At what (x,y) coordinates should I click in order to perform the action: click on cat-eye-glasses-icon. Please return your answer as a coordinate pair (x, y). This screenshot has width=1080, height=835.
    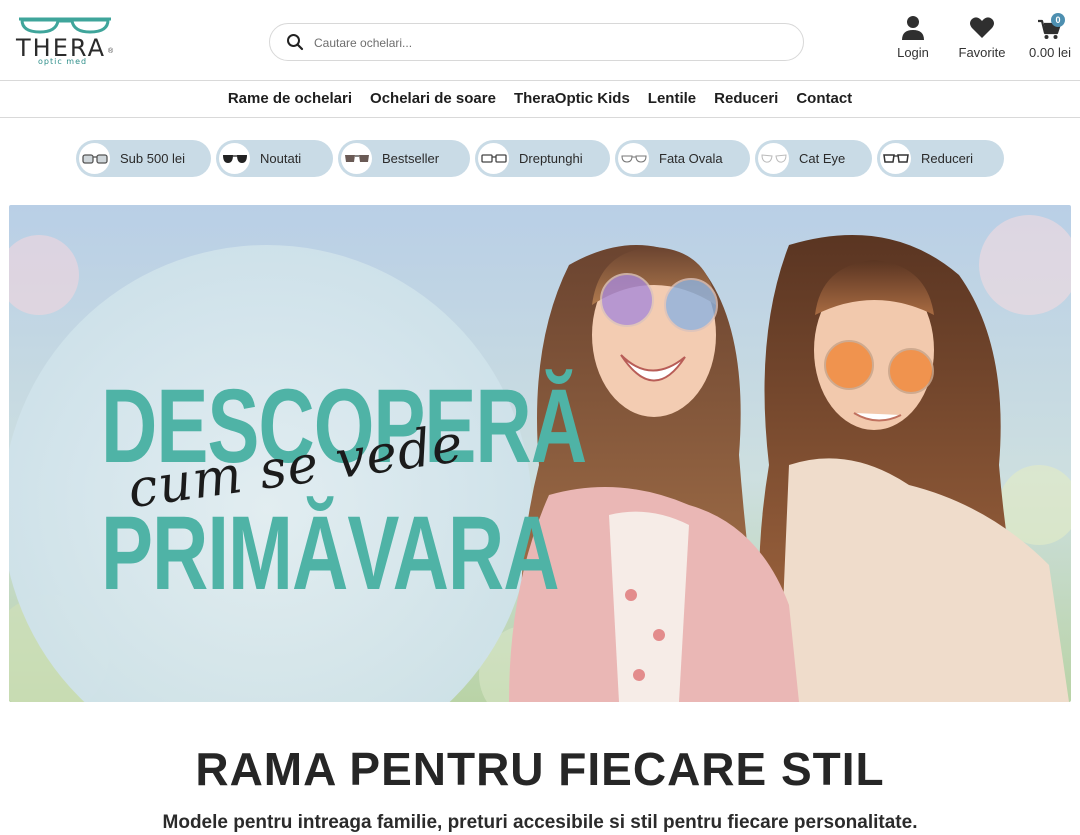
    Looking at the image, I should click on (773, 158).